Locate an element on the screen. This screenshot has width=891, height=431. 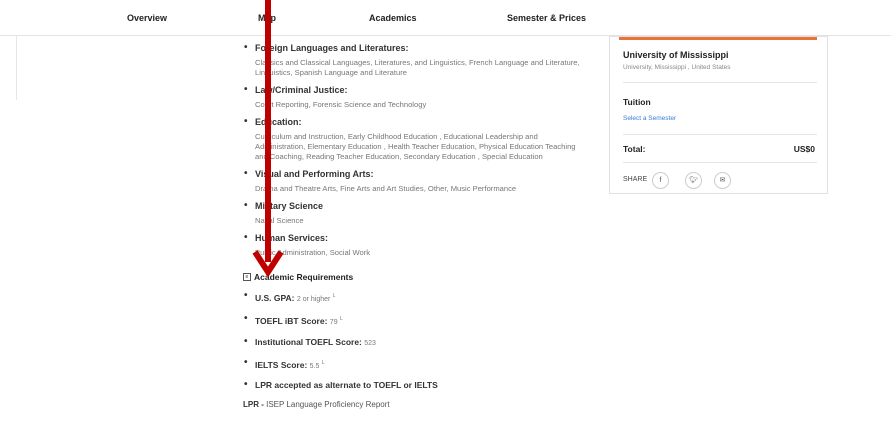
requirement-value: 79 is located at coordinates (333, 322).